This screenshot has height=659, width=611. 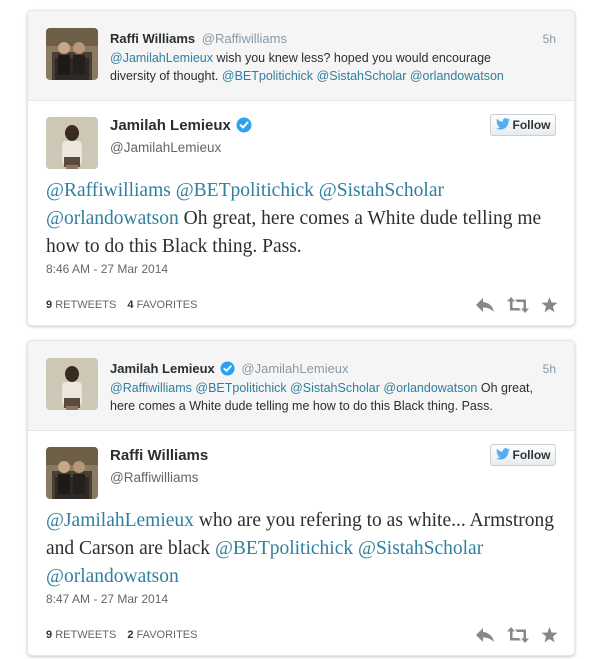 I want to click on tweet-stats: 9 RETWEETS 4 FAVORITES, so click(x=121, y=305).